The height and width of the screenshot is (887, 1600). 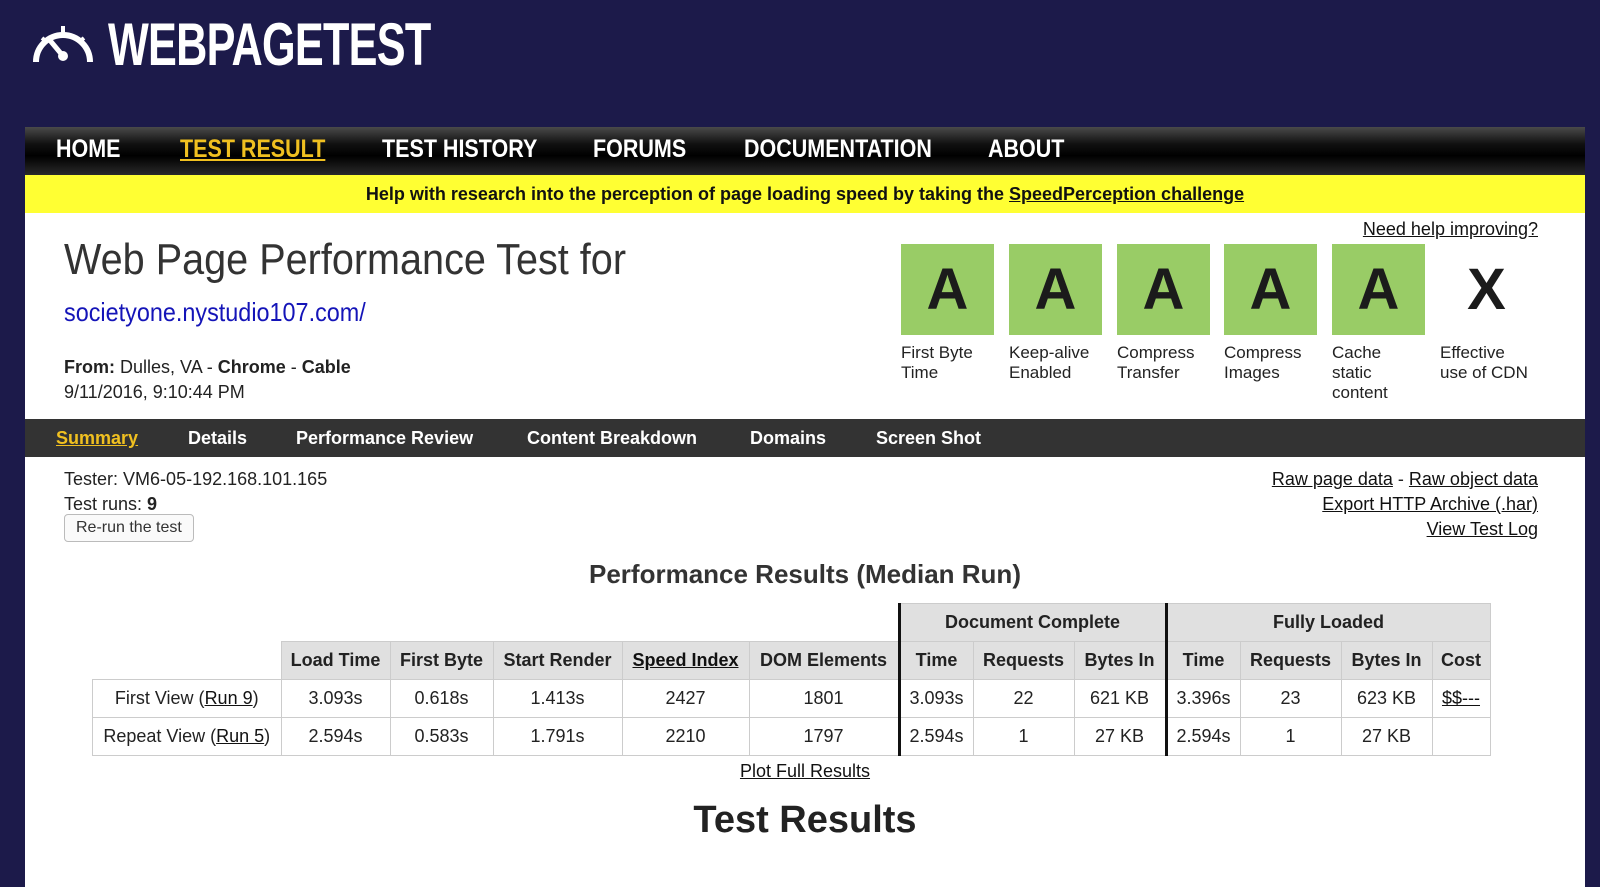 What do you see at coordinates (129, 528) in the screenshot?
I see `rerun-test-button: Re-run the test` at bounding box center [129, 528].